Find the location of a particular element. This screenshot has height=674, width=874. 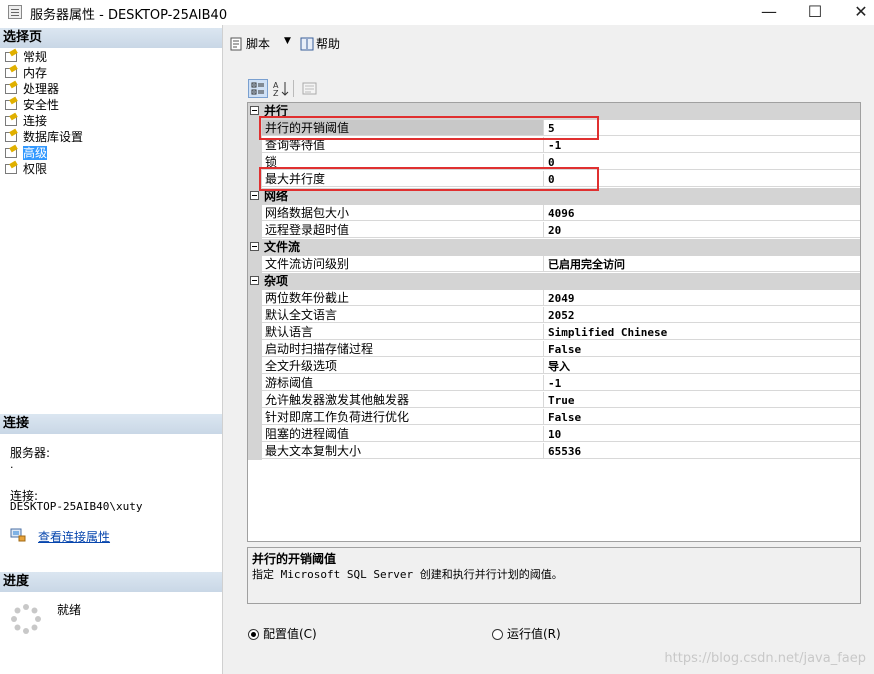

page-item-label: 连接 is located at coordinates (35, 121).